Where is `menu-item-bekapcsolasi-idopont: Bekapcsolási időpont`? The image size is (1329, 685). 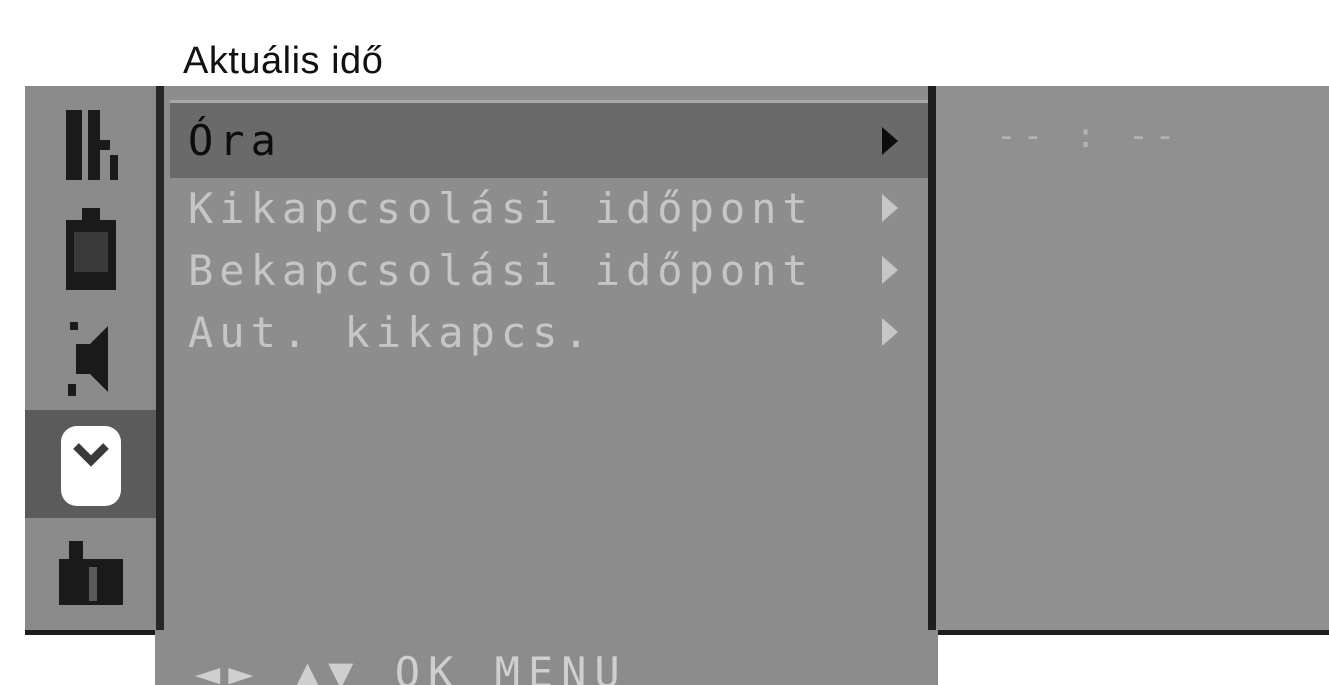 menu-item-bekapcsolasi-idopont: Bekapcsolási időpont is located at coordinates (549, 270).